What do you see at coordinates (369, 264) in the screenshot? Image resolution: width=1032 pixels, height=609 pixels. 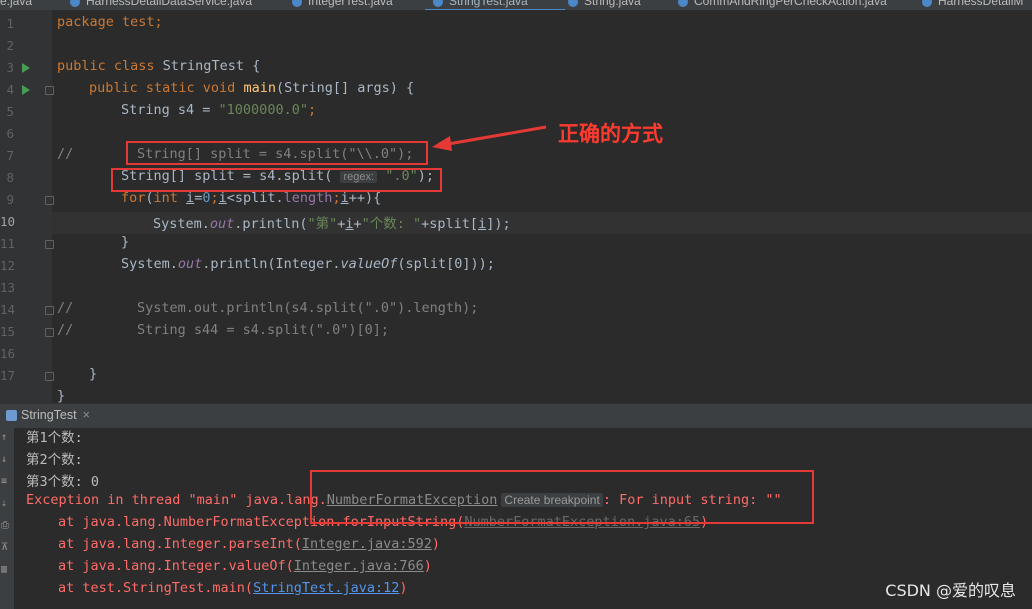 I see `code-text: valueOf` at bounding box center [369, 264].